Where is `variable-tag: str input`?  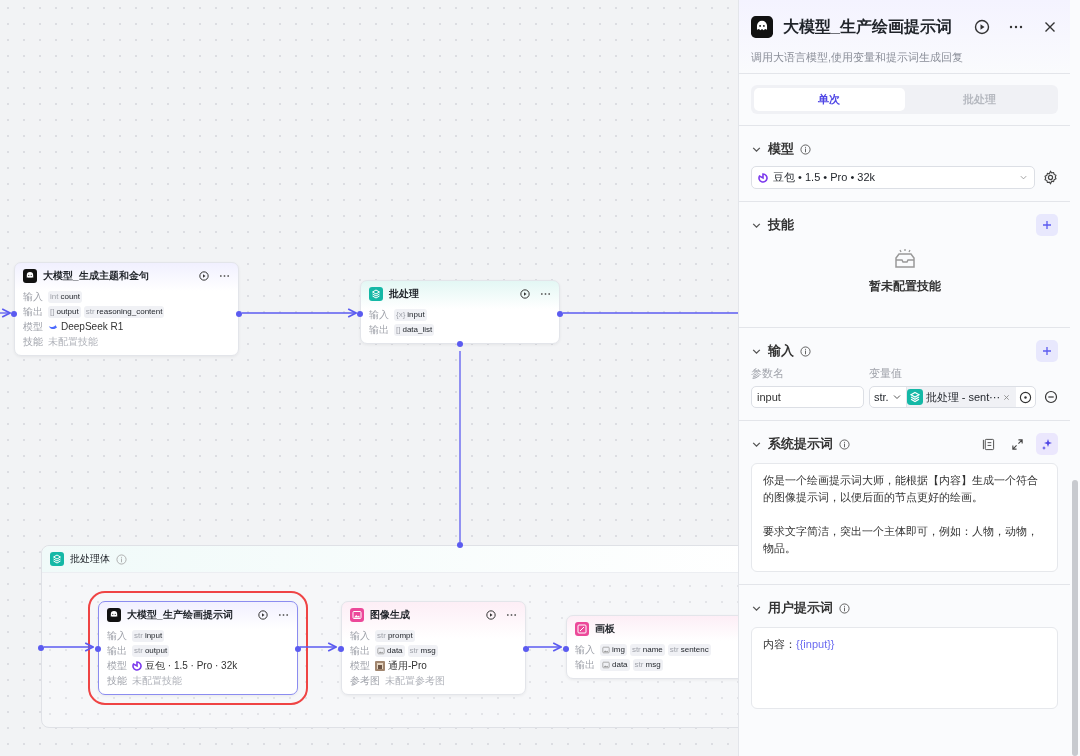
variable-tag: str input is located at coordinates (148, 635).